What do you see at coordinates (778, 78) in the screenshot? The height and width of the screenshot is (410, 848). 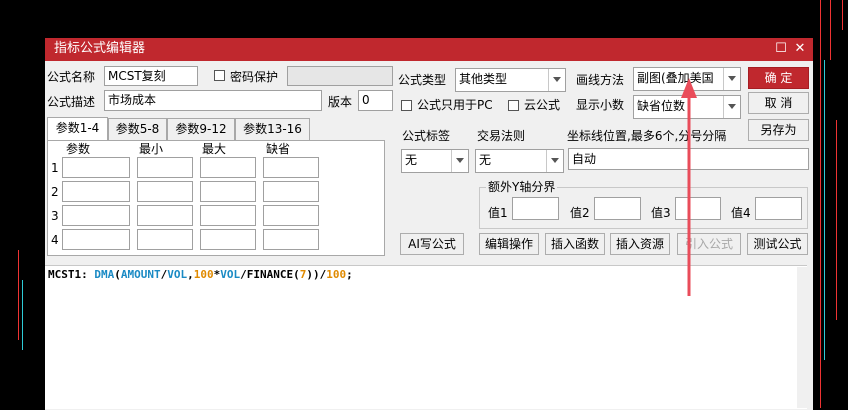 I see `ok-button: 确 定` at bounding box center [778, 78].